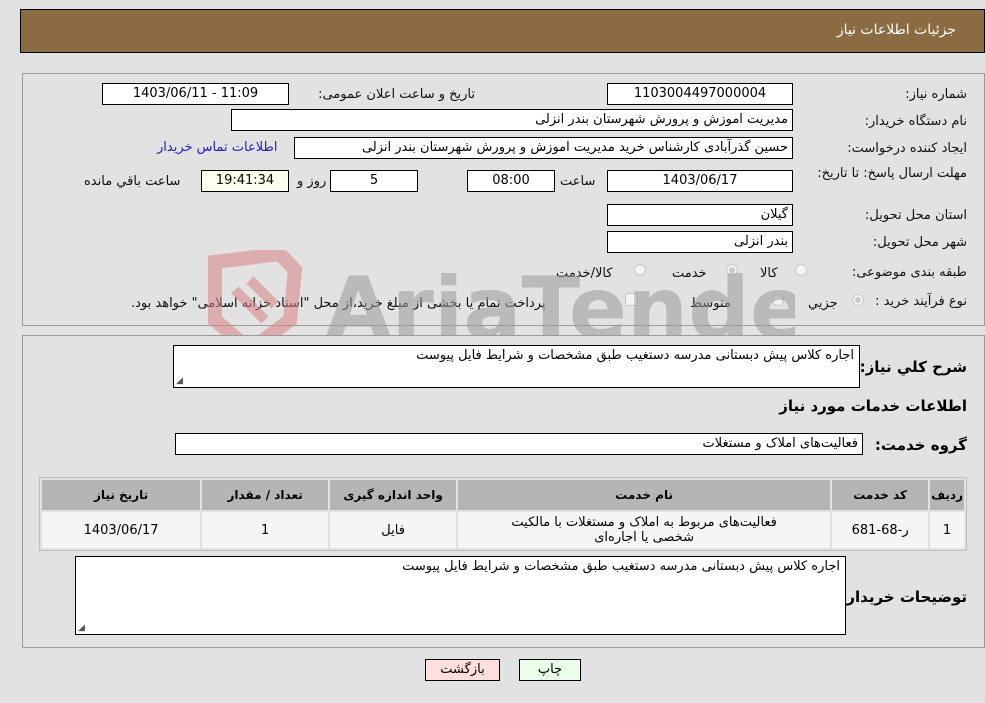 The height and width of the screenshot is (703, 985). What do you see at coordinates (778, 300) in the screenshot?
I see `purchase-type-radio-medium` at bounding box center [778, 300].